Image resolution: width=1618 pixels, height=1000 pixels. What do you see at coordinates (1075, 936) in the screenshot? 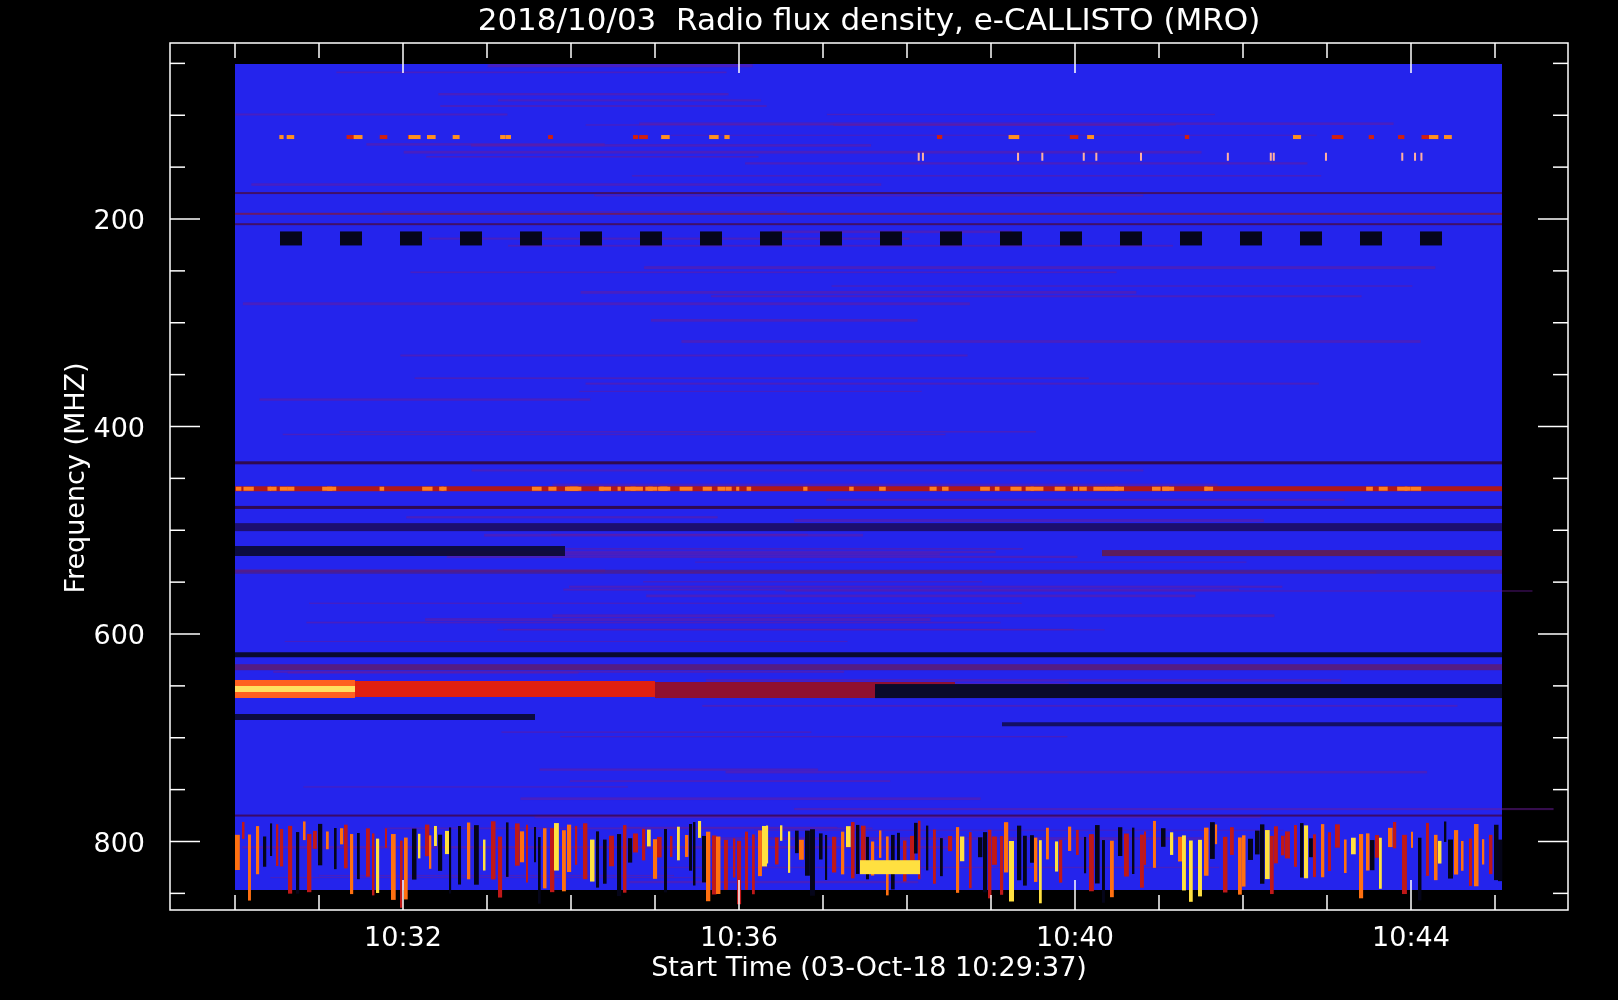
I see `tick-label: 10:40` at bounding box center [1075, 936].